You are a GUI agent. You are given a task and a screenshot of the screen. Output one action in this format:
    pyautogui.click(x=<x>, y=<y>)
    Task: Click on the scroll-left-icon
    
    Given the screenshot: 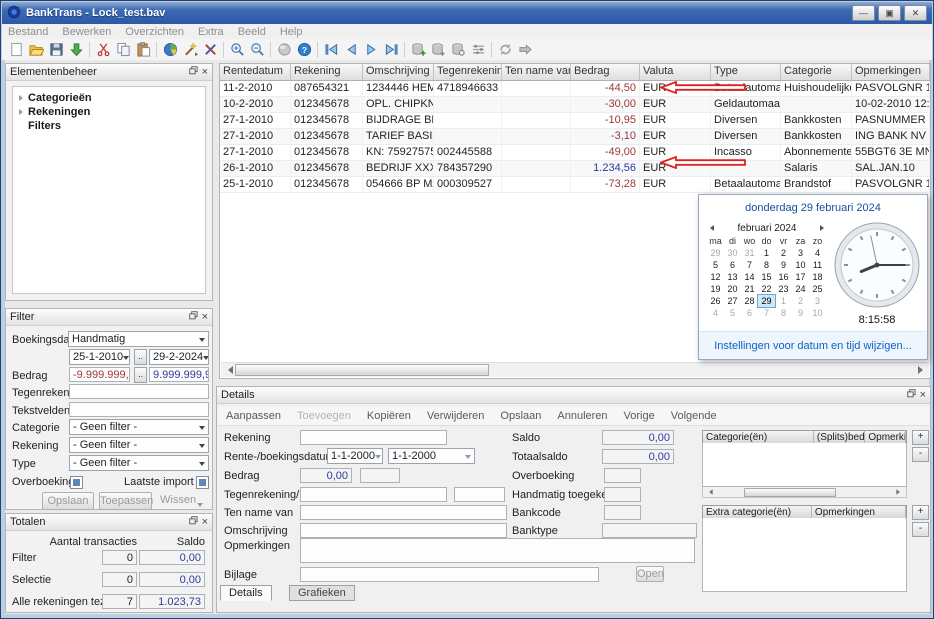 What is the action you would take?
    pyautogui.click(x=228, y=370)
    